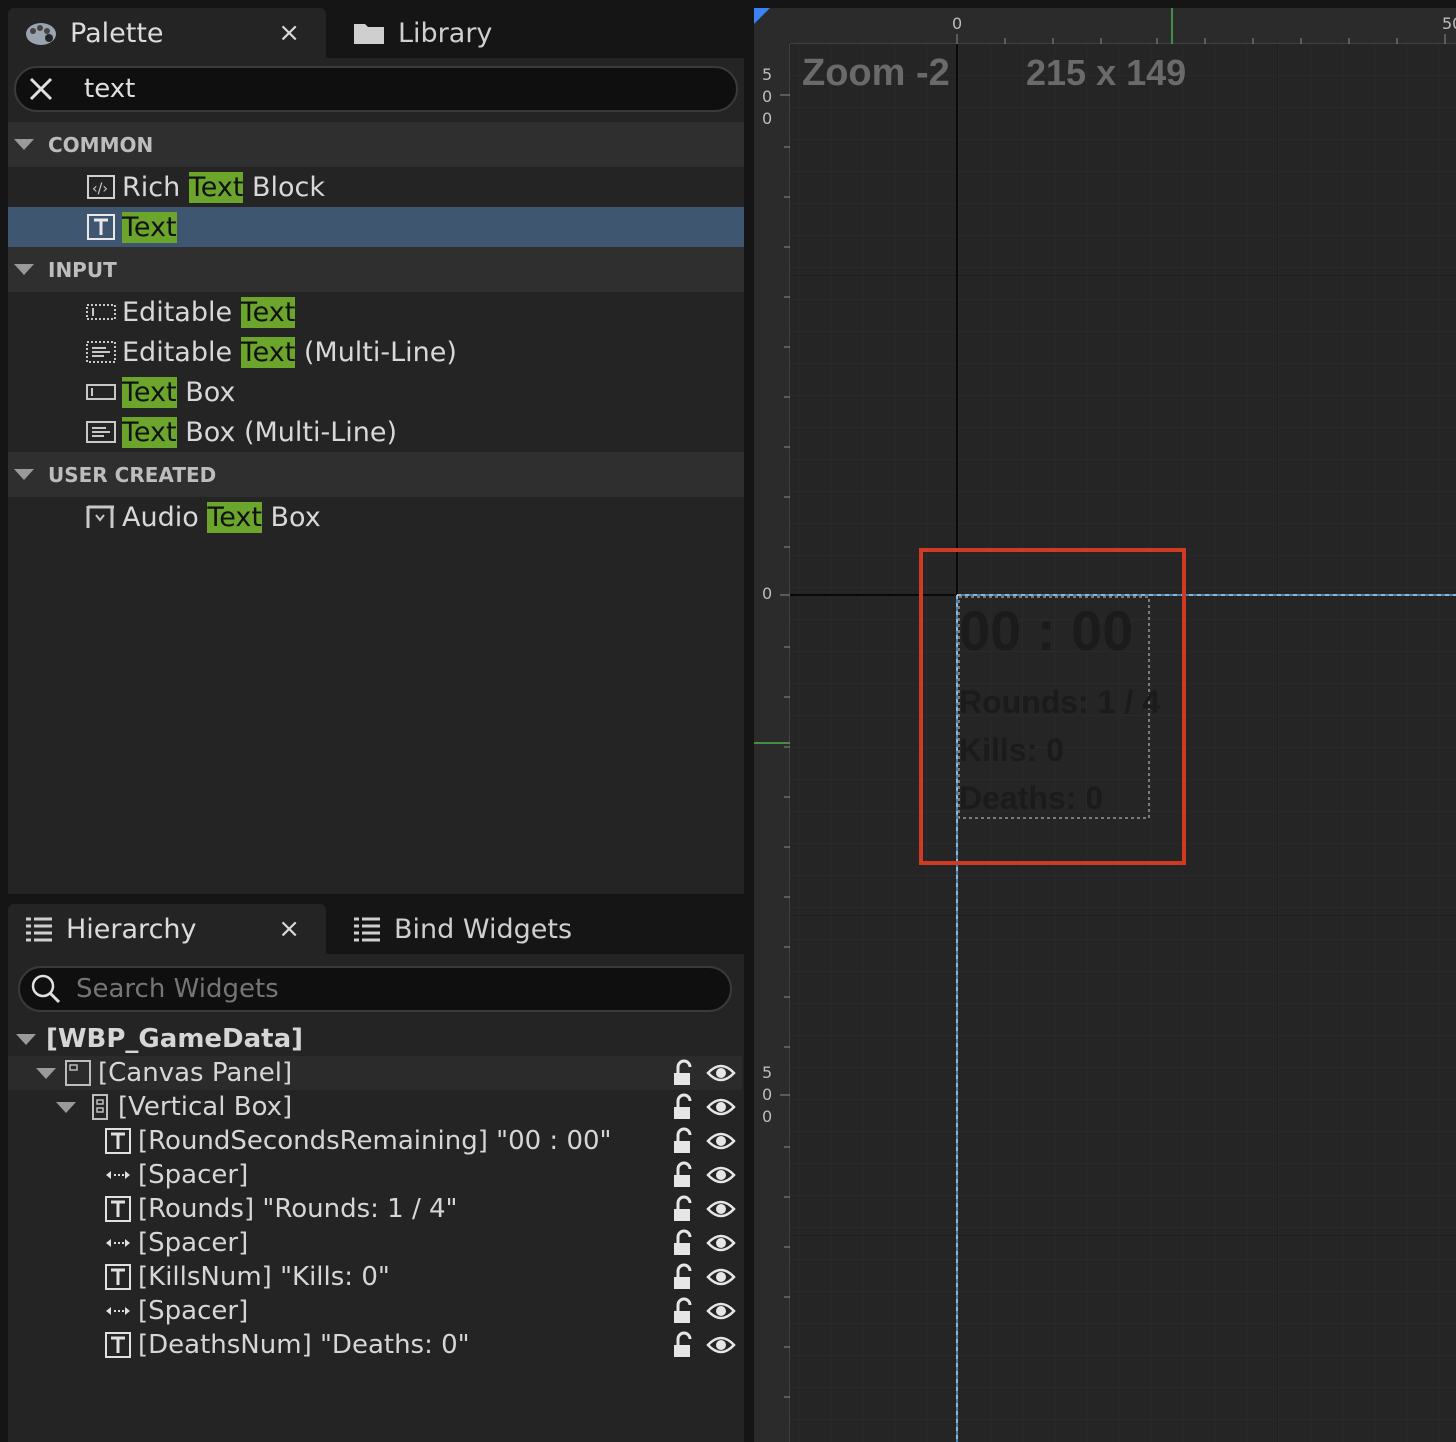 This screenshot has height=1442, width=1456. What do you see at coordinates (1011, 750) in the screenshot?
I see `preview-kills: Kills: 0` at bounding box center [1011, 750].